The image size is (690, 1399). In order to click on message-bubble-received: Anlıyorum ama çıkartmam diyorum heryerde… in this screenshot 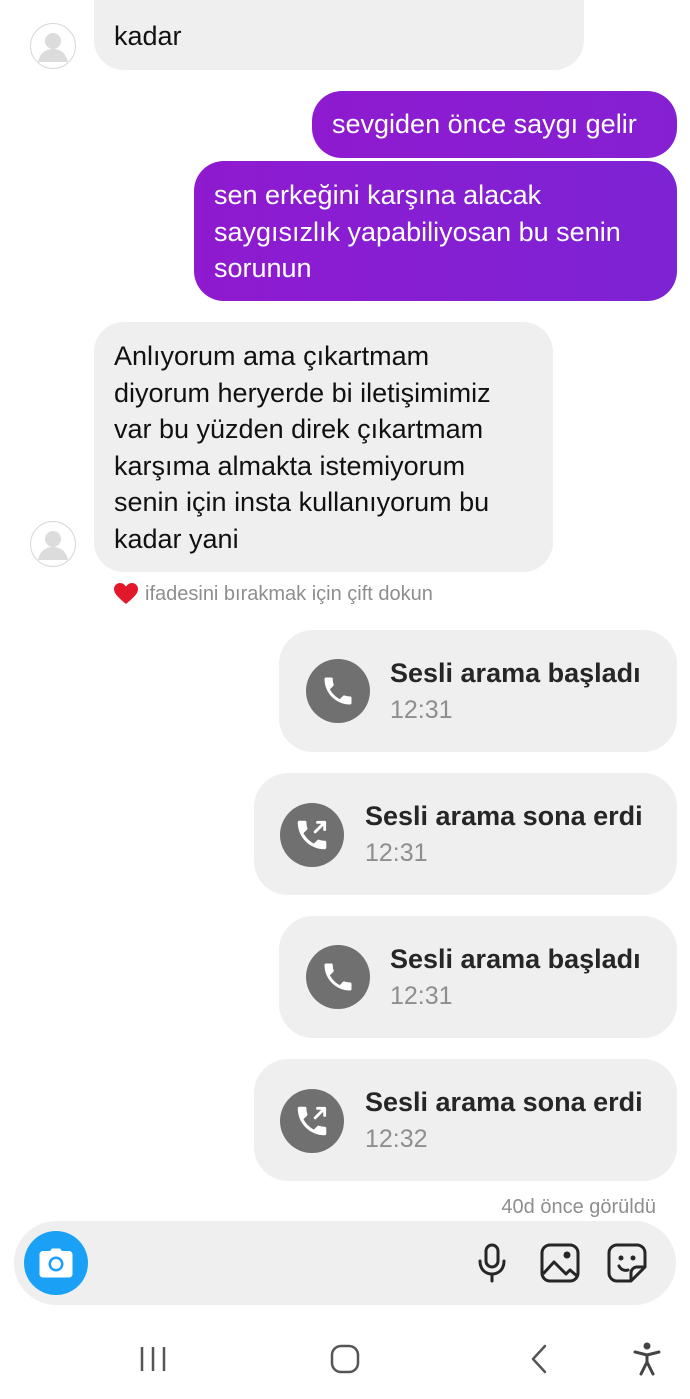, I will do `click(323, 447)`.